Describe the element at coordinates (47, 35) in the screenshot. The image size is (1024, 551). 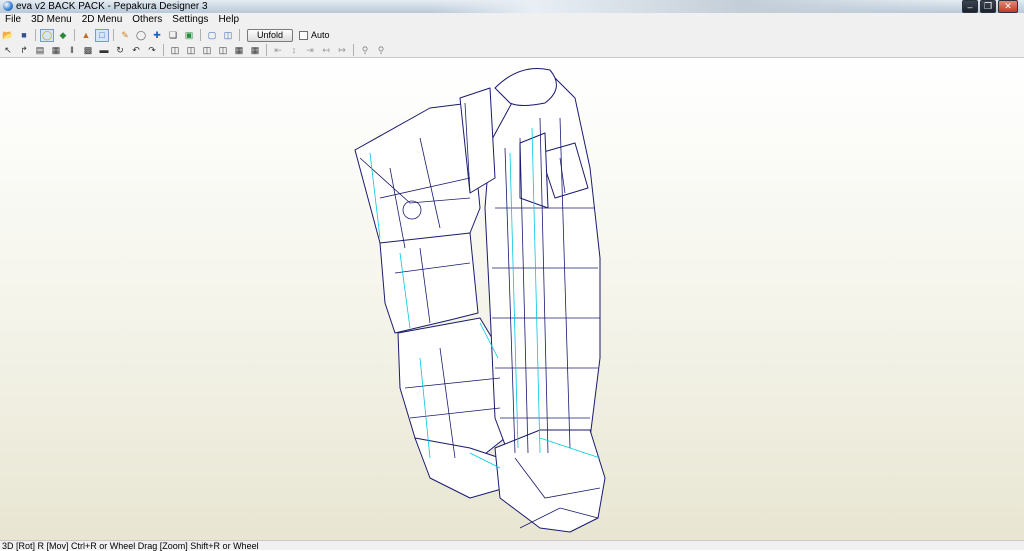
I see `light-button: ◯` at that location.